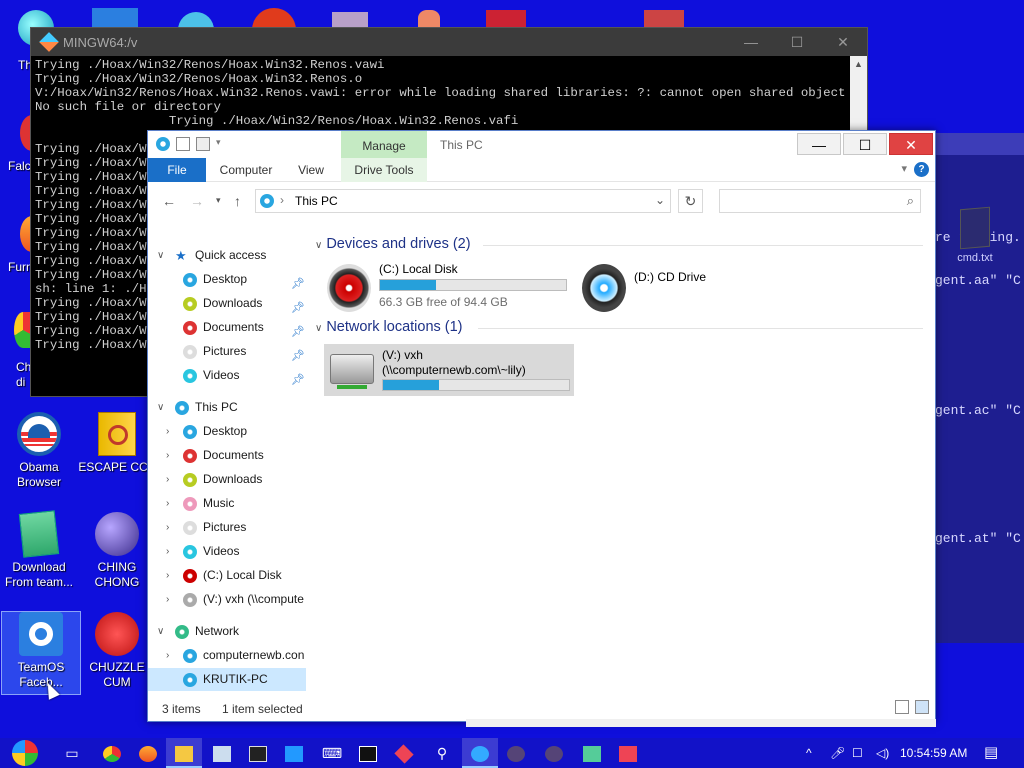 The height and width of the screenshot is (768, 1024). Describe the element at coordinates (316, 201) in the screenshot. I see `breadcrumb: This PC` at that location.